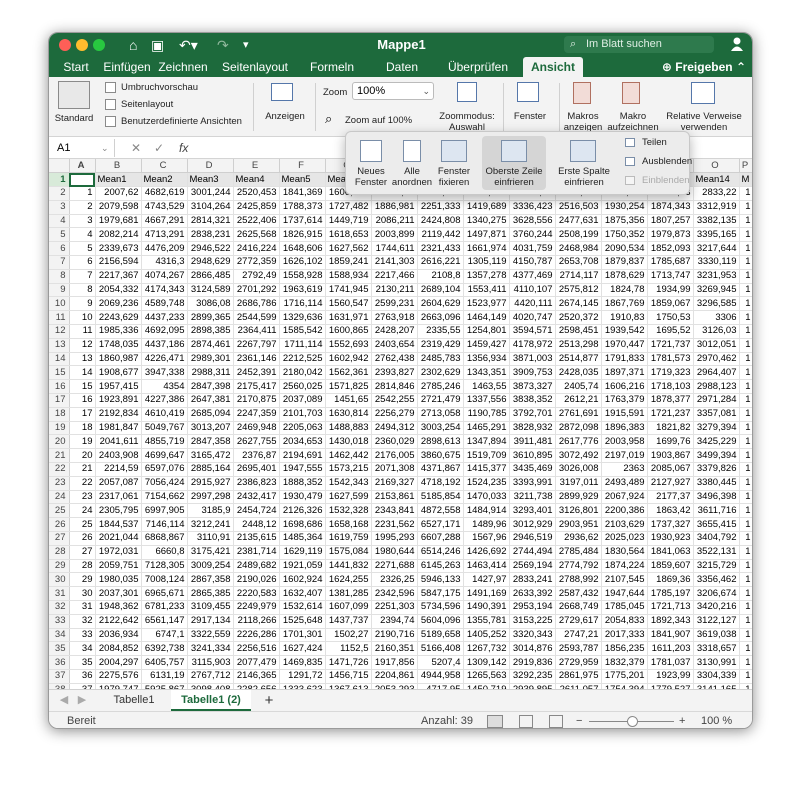 Image resolution: width=800 pixels, height=792 pixels. What do you see at coordinates (440, 483) in the screenshot?
I see `cell: 4718,192` at bounding box center [440, 483].